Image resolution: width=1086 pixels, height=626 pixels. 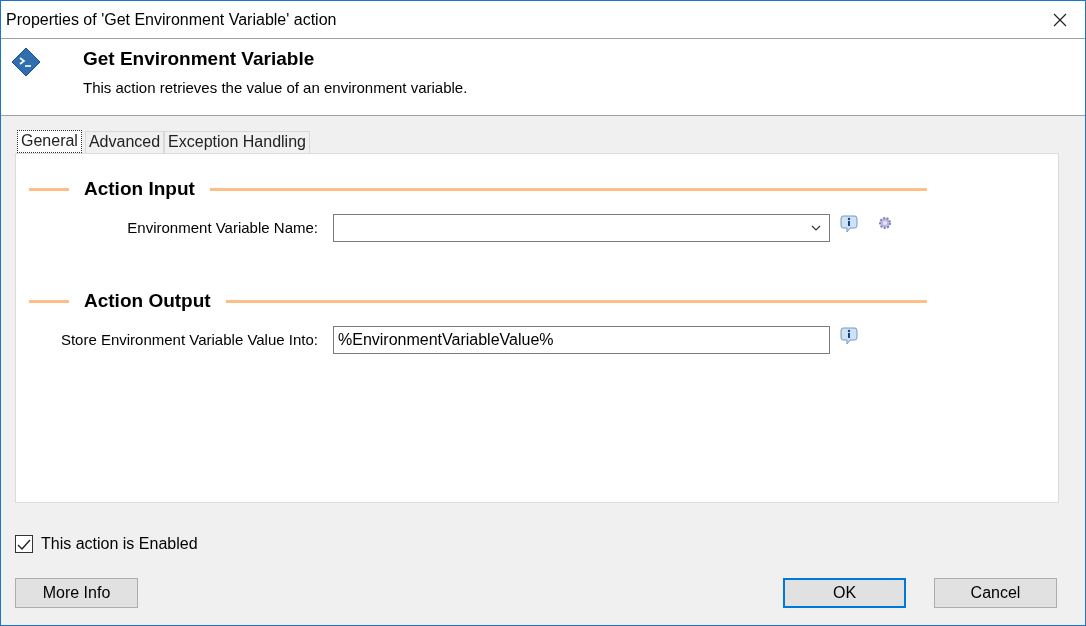 I want to click on checkbox-label: This action is Enabled, so click(x=119, y=544).